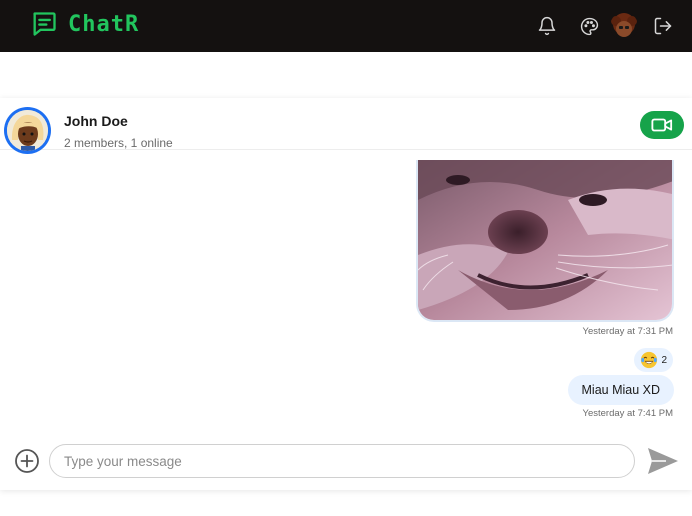  I want to click on send-icon, so click(663, 461).